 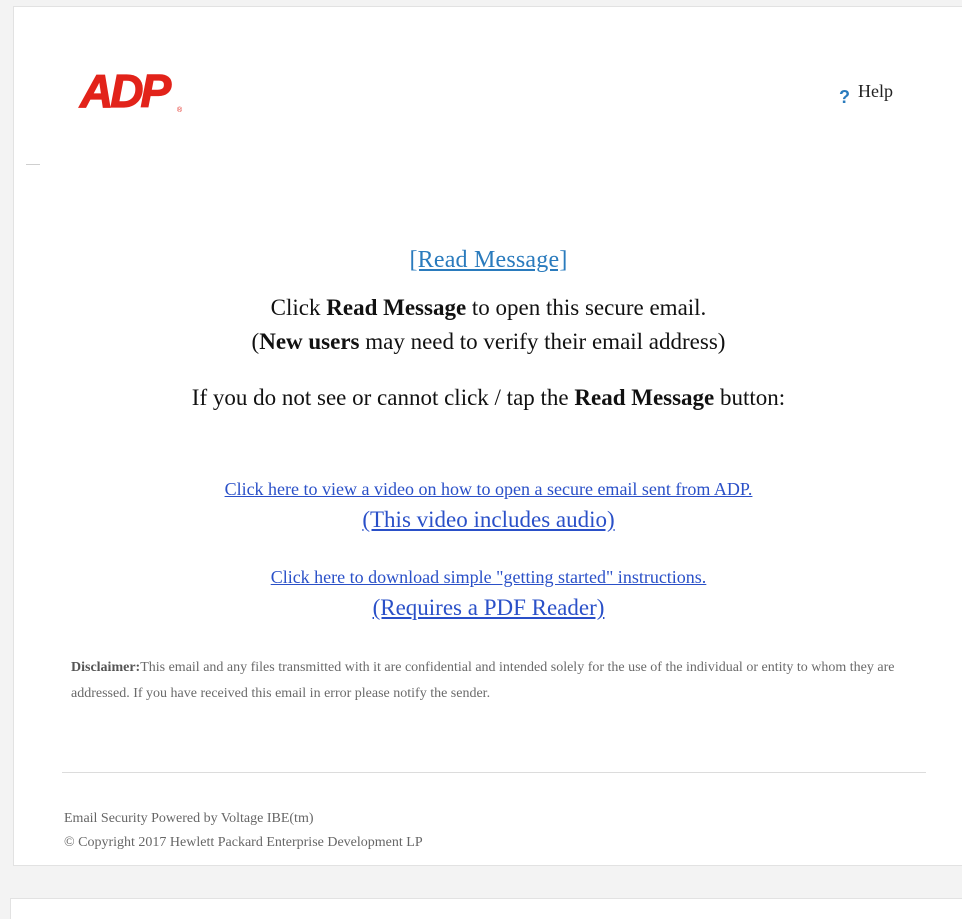 I want to click on adp-logo: ADP ®, so click(x=132, y=90).